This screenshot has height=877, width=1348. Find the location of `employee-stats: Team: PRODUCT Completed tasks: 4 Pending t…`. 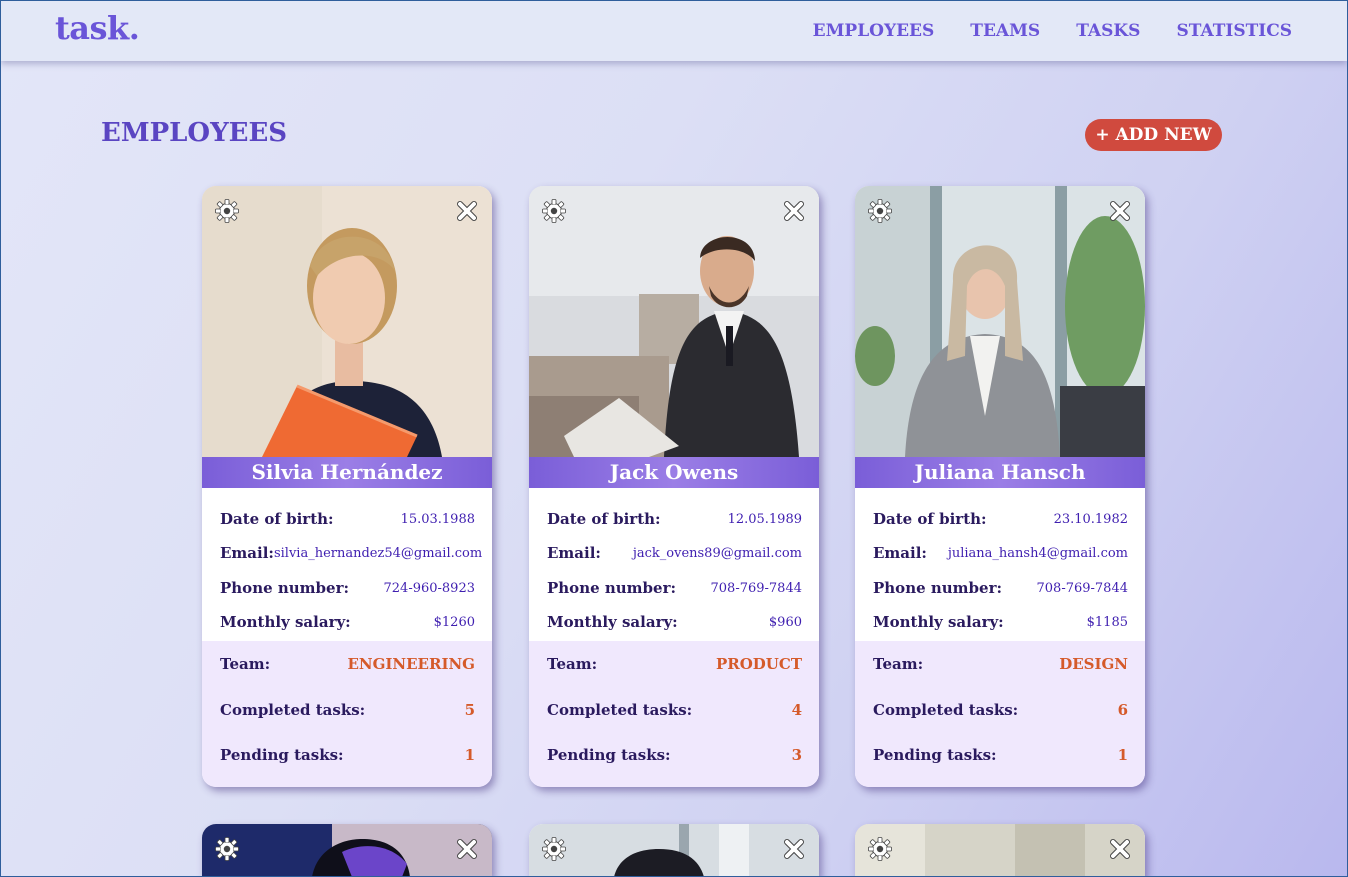

employee-stats: Team: PRODUCT Completed tasks: 4 Pending t… is located at coordinates (674, 714).